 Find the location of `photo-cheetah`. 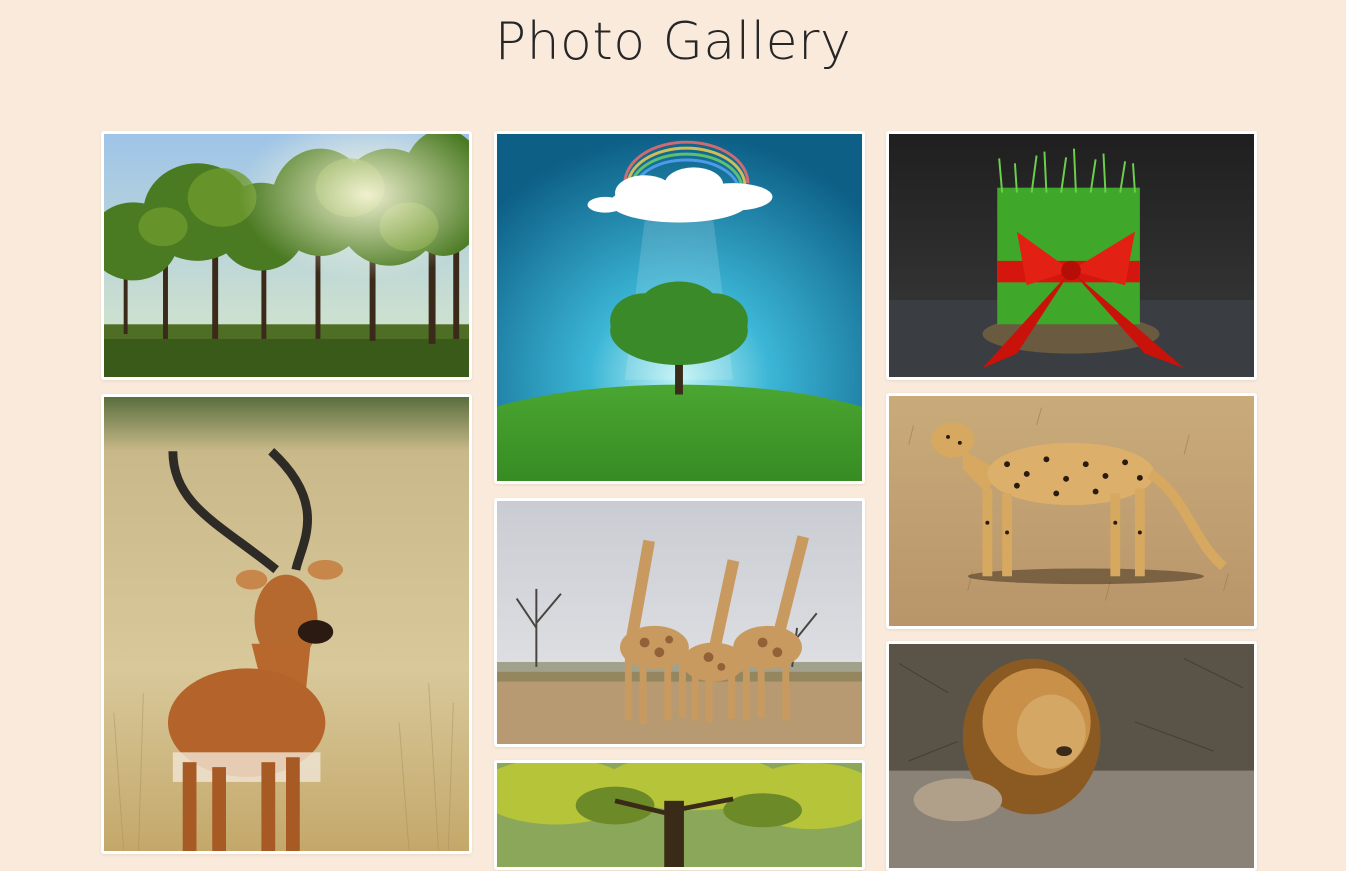

photo-cheetah is located at coordinates (1071, 511).